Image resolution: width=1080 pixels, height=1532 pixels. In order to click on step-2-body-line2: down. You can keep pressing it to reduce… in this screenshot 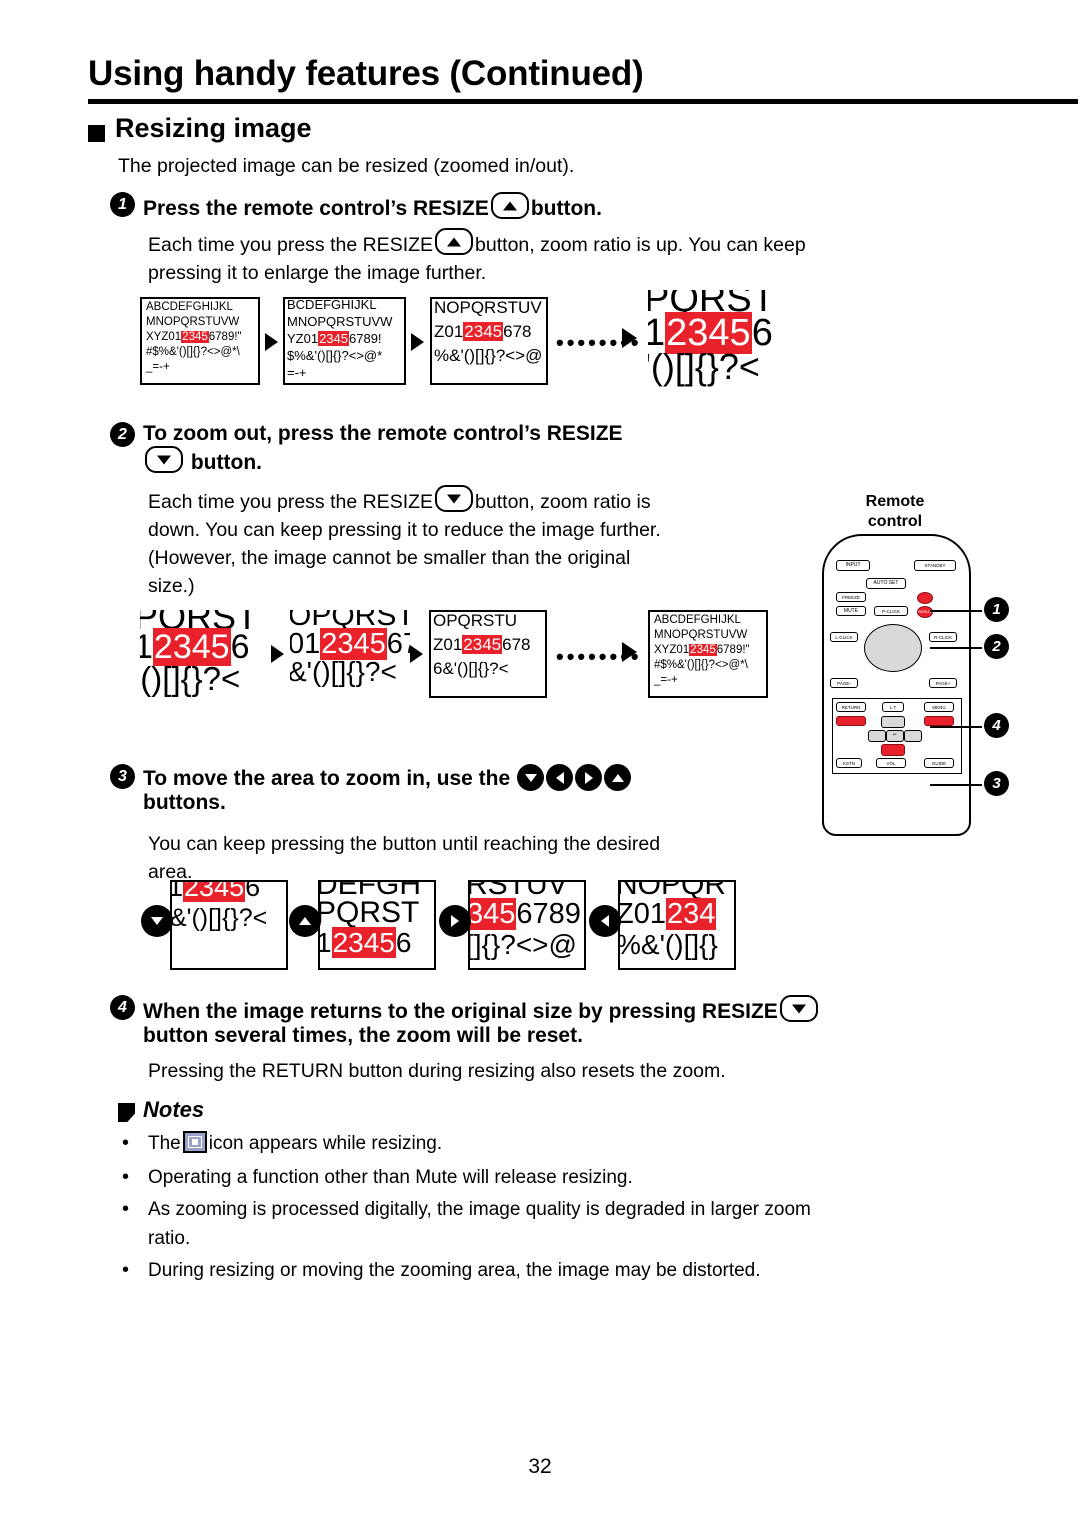, I will do `click(404, 530)`.